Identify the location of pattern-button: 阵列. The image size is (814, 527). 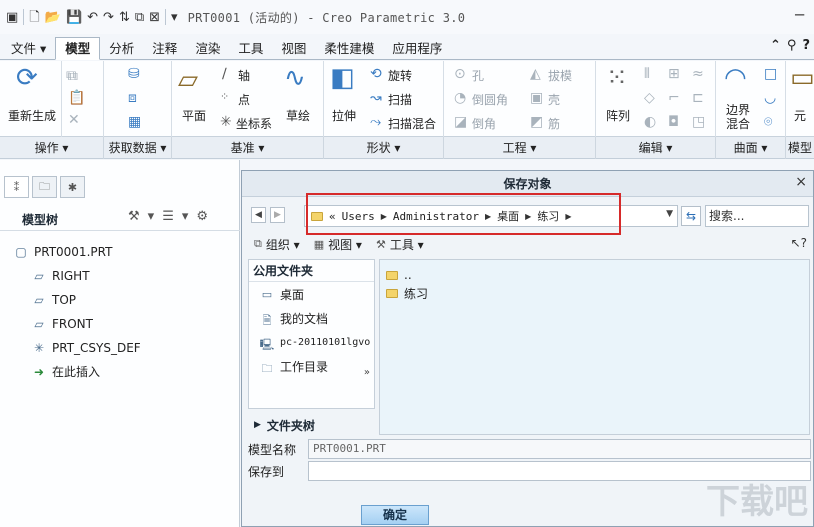
(618, 115).